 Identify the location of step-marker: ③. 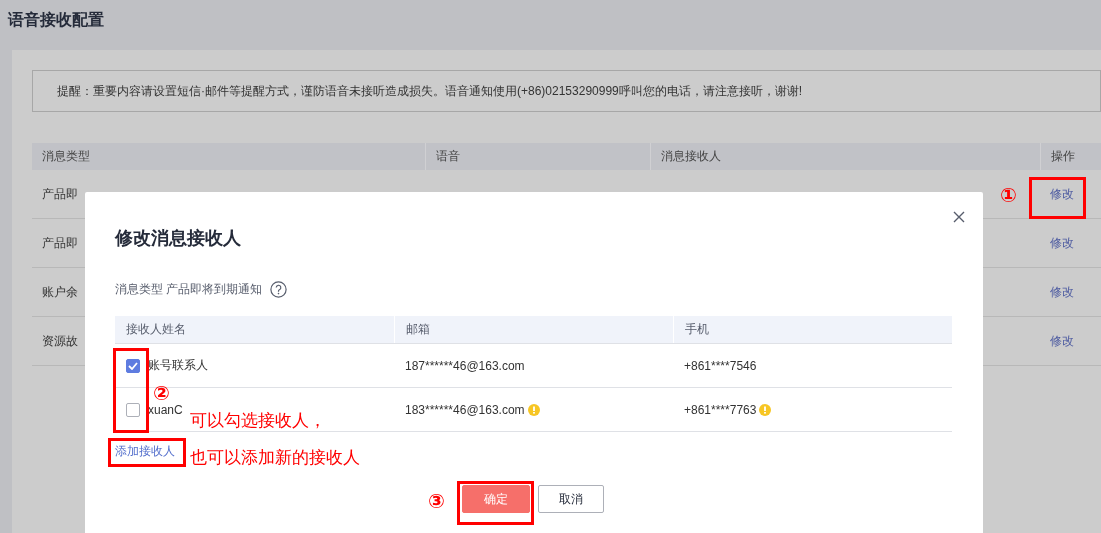
(436, 501).